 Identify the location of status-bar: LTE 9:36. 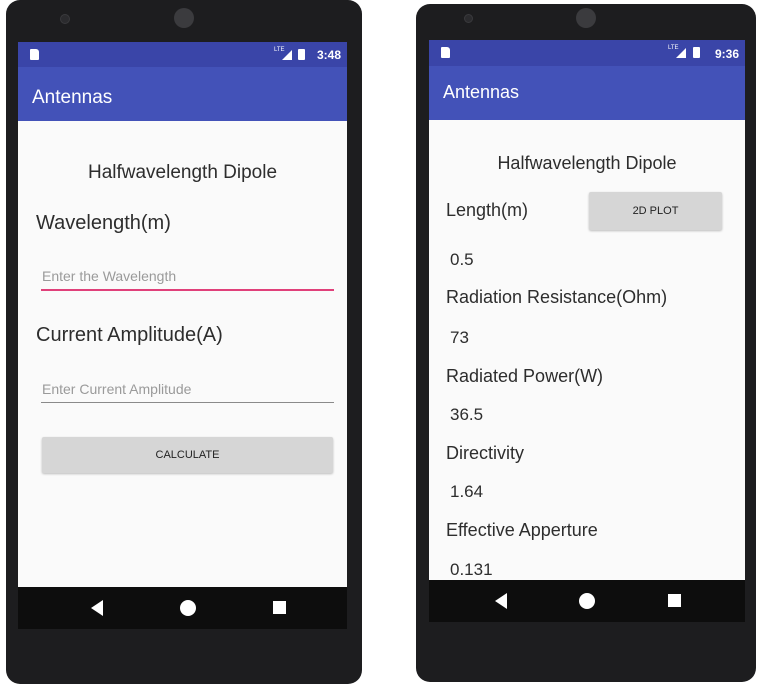
(587, 53).